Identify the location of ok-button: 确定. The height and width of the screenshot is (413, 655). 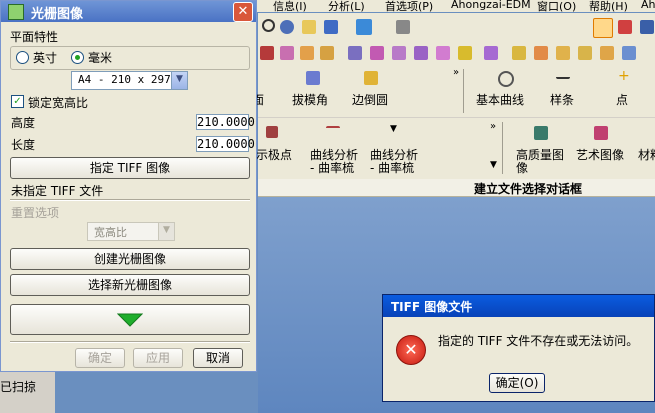
(100, 358).